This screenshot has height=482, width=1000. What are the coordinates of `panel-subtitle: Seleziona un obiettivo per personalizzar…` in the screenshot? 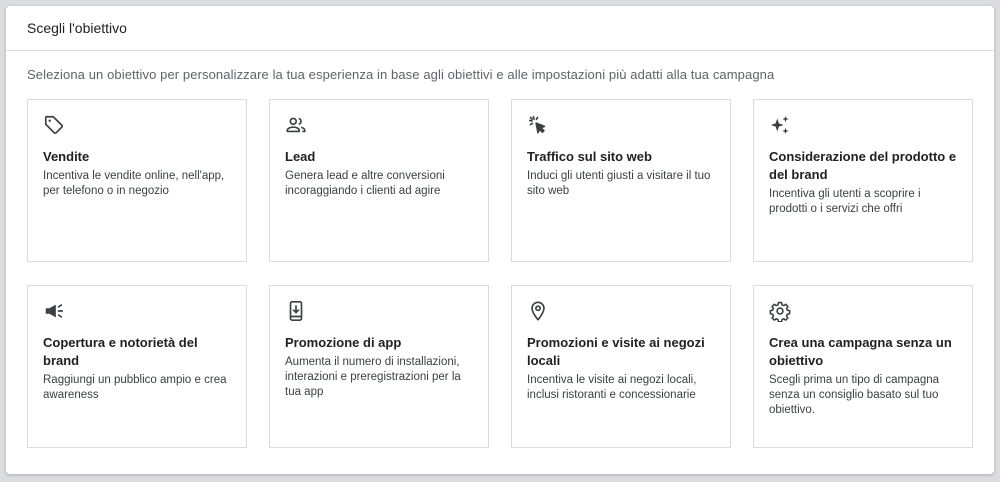 It's located at (401, 74).